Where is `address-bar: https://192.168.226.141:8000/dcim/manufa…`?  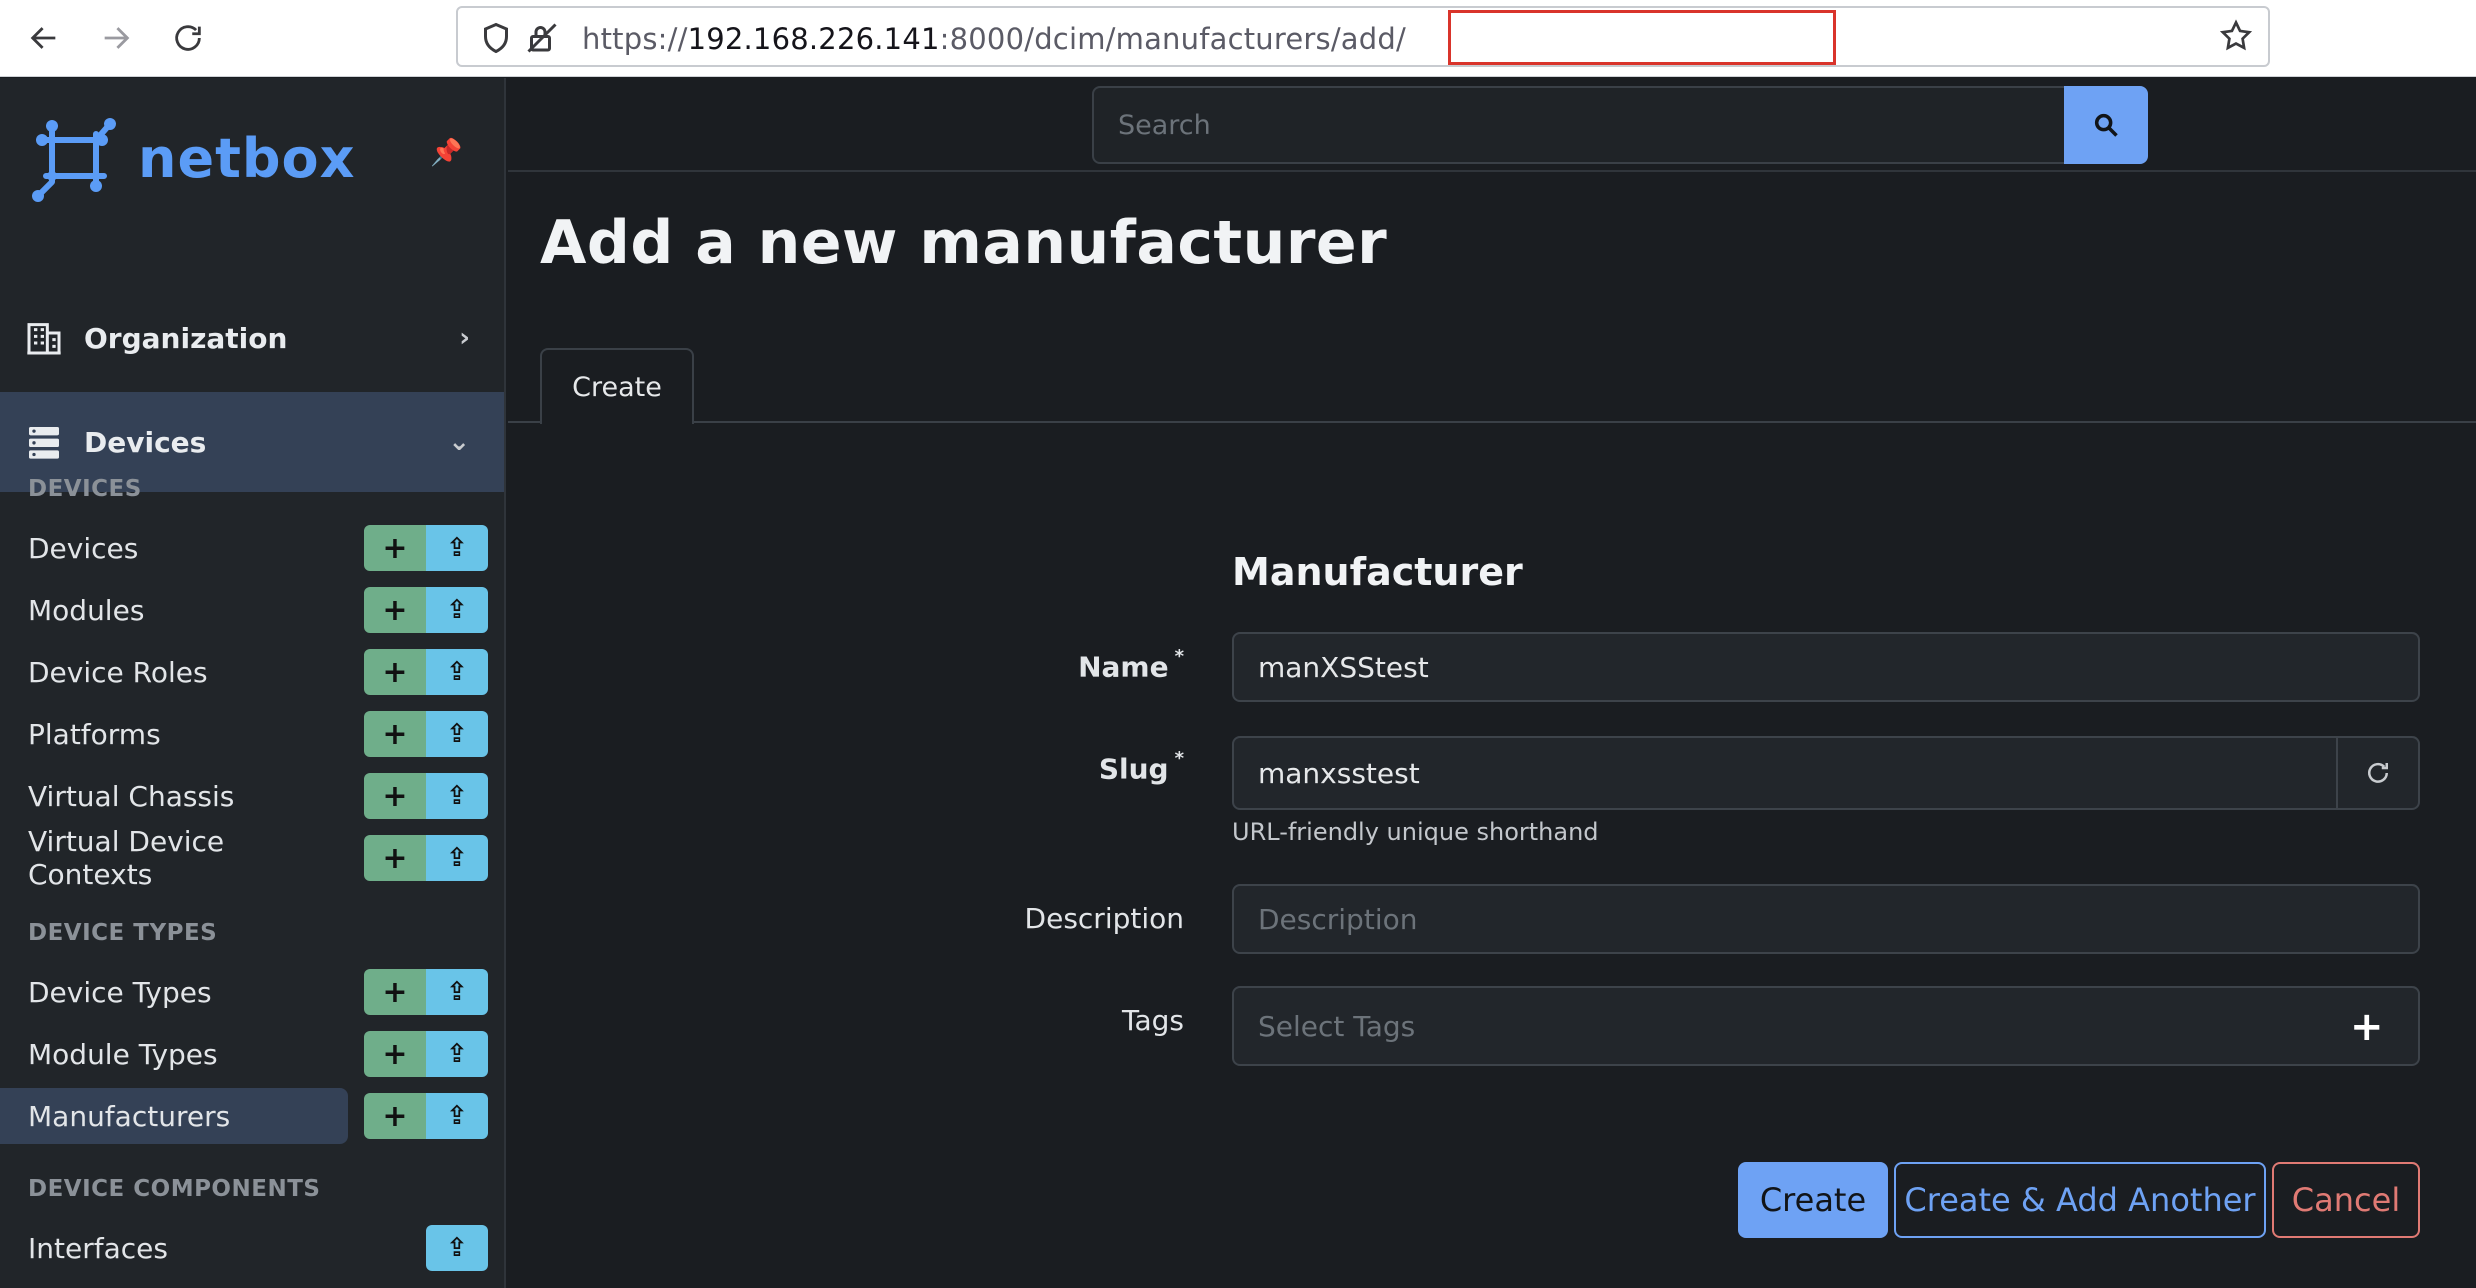
address-bar: https://192.168.226.141:8000/dcim/manufa… is located at coordinates (1363, 36).